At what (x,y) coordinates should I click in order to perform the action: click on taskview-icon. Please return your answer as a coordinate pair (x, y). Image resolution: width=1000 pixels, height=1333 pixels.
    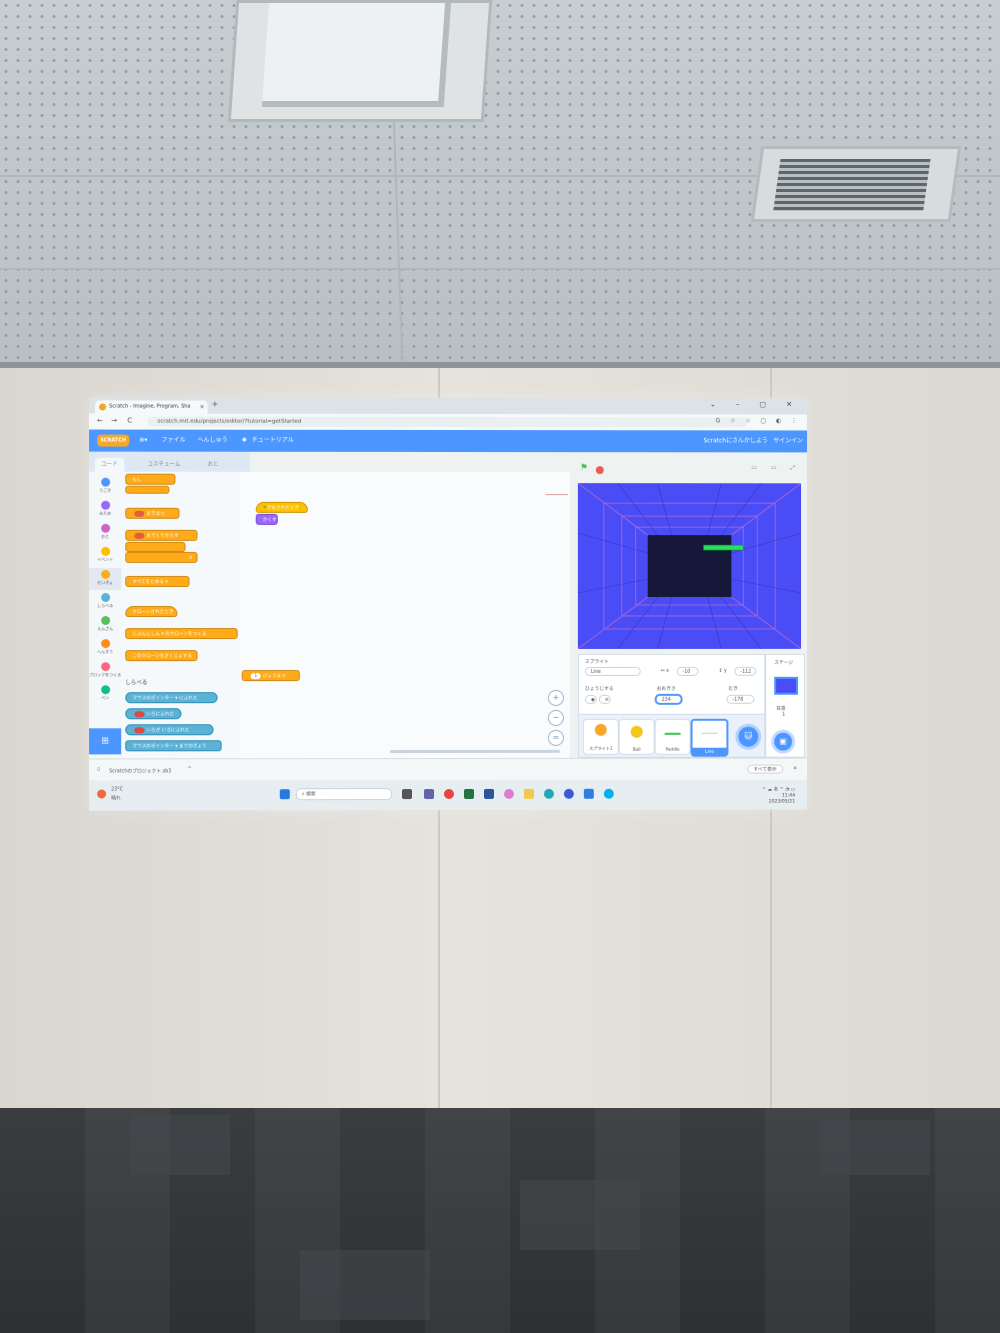
    Looking at the image, I should click on (406, 794).